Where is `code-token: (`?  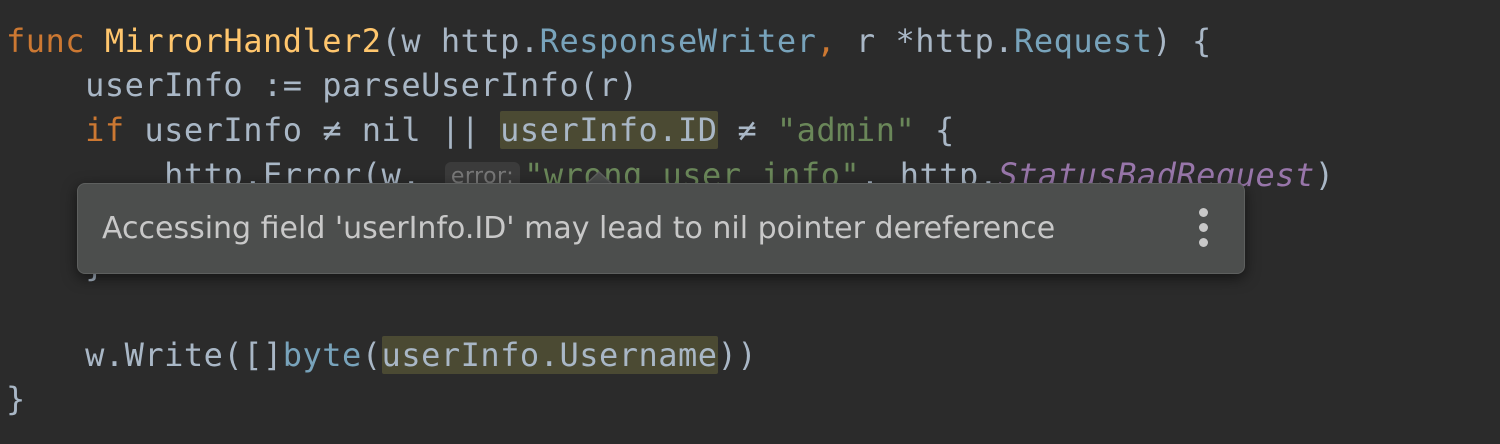 code-token: ( is located at coordinates (372, 355).